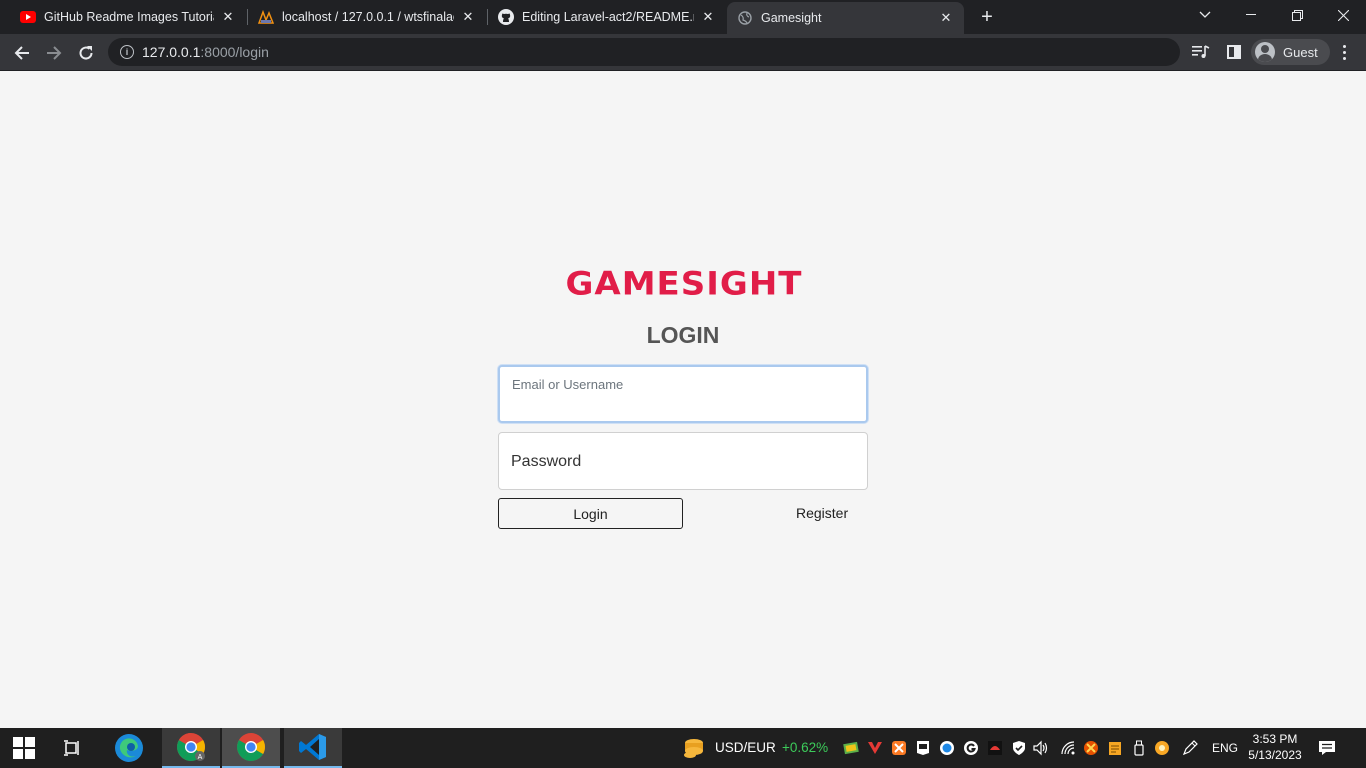 This screenshot has height=768, width=1366. Describe the element at coordinates (234, 52) in the screenshot. I see `url-path: :8000/login` at that location.